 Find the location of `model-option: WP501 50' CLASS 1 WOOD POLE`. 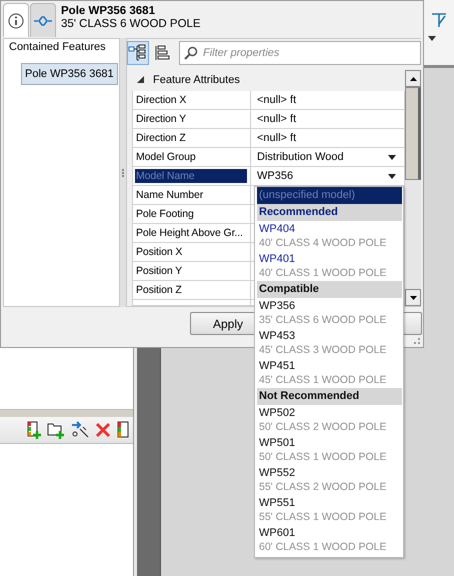

model-option: WP501 50' CLASS 1 WOOD POLE is located at coordinates (328, 450).